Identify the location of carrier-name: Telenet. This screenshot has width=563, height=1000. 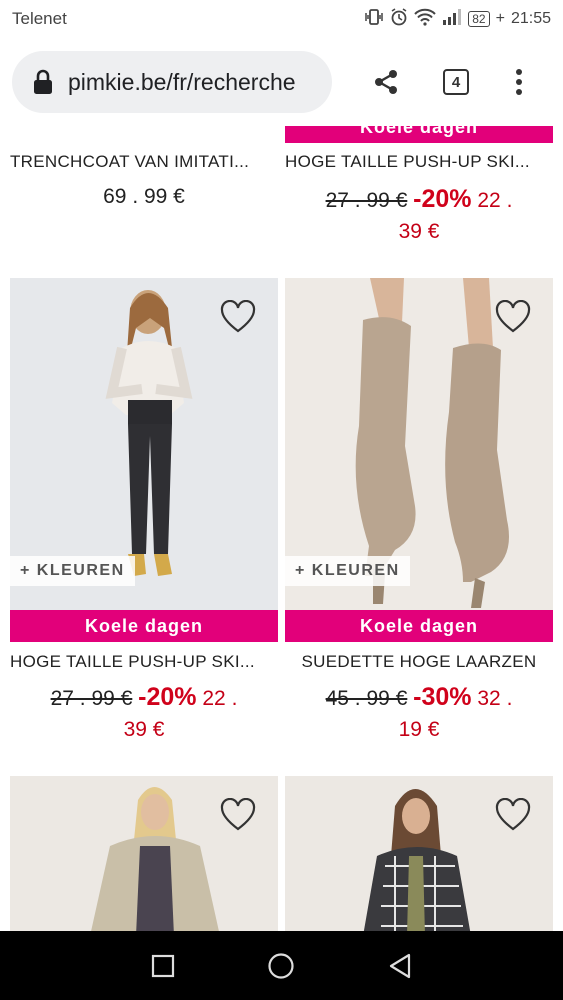
(39, 18).